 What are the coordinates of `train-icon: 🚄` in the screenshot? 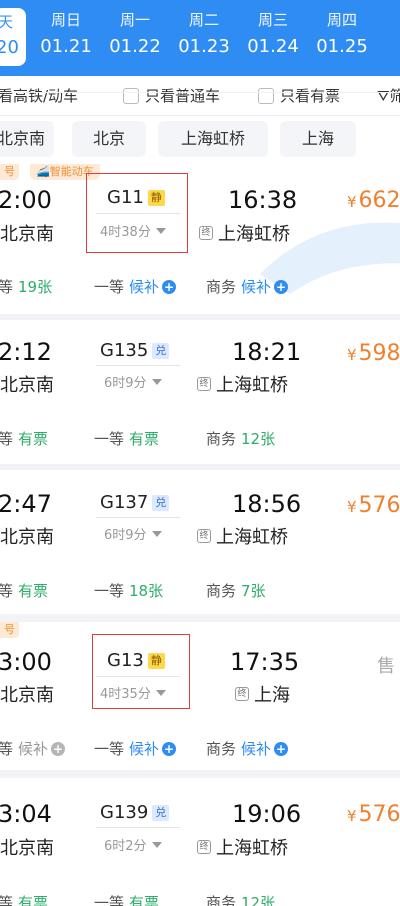 It's located at (43, 171).